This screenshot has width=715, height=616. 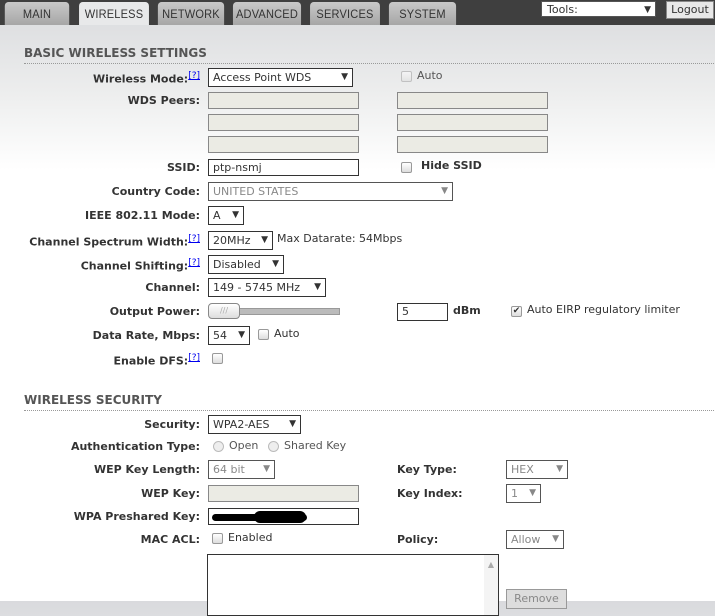 What do you see at coordinates (217, 358) in the screenshot?
I see `enable-dfs-checkbox` at bounding box center [217, 358].